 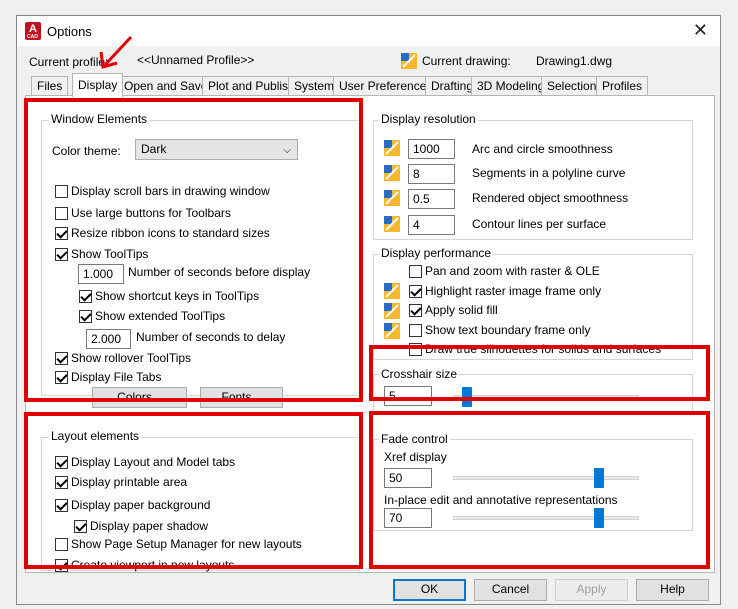 I want to click on pan-zoom-label: Pan and zoom with raster & OLE, so click(x=512, y=271).